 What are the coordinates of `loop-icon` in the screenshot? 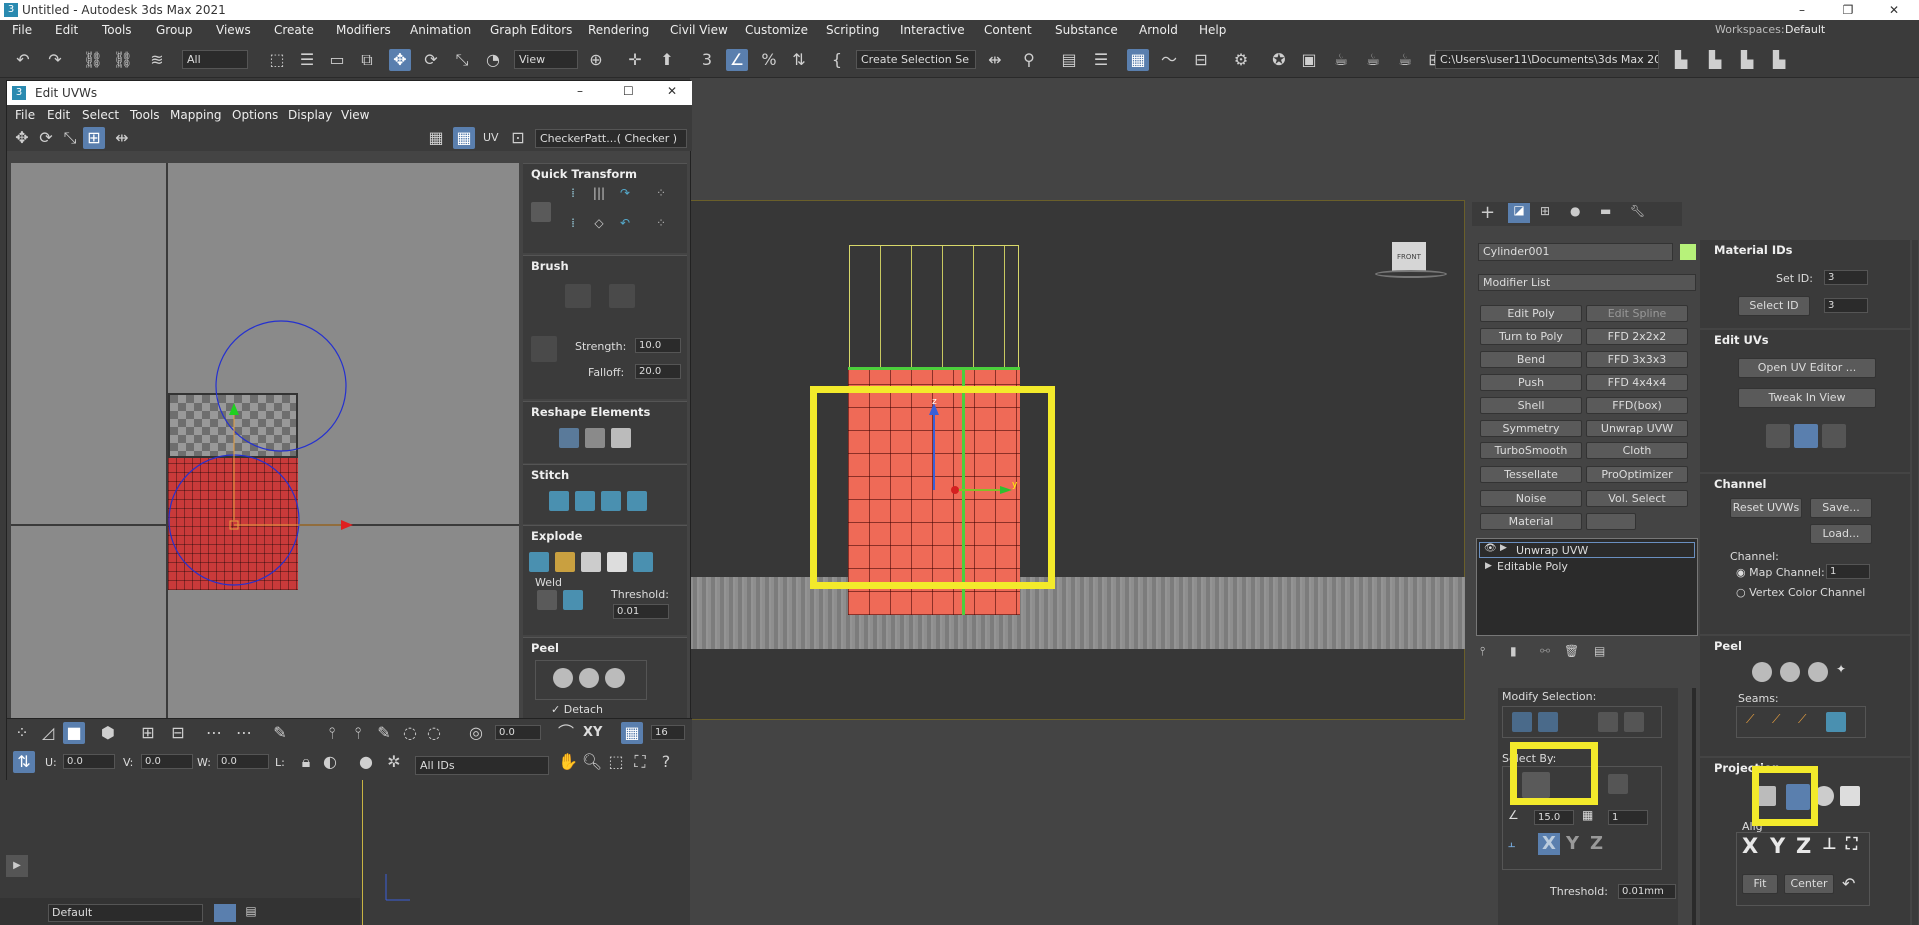 It's located at (1608, 722).